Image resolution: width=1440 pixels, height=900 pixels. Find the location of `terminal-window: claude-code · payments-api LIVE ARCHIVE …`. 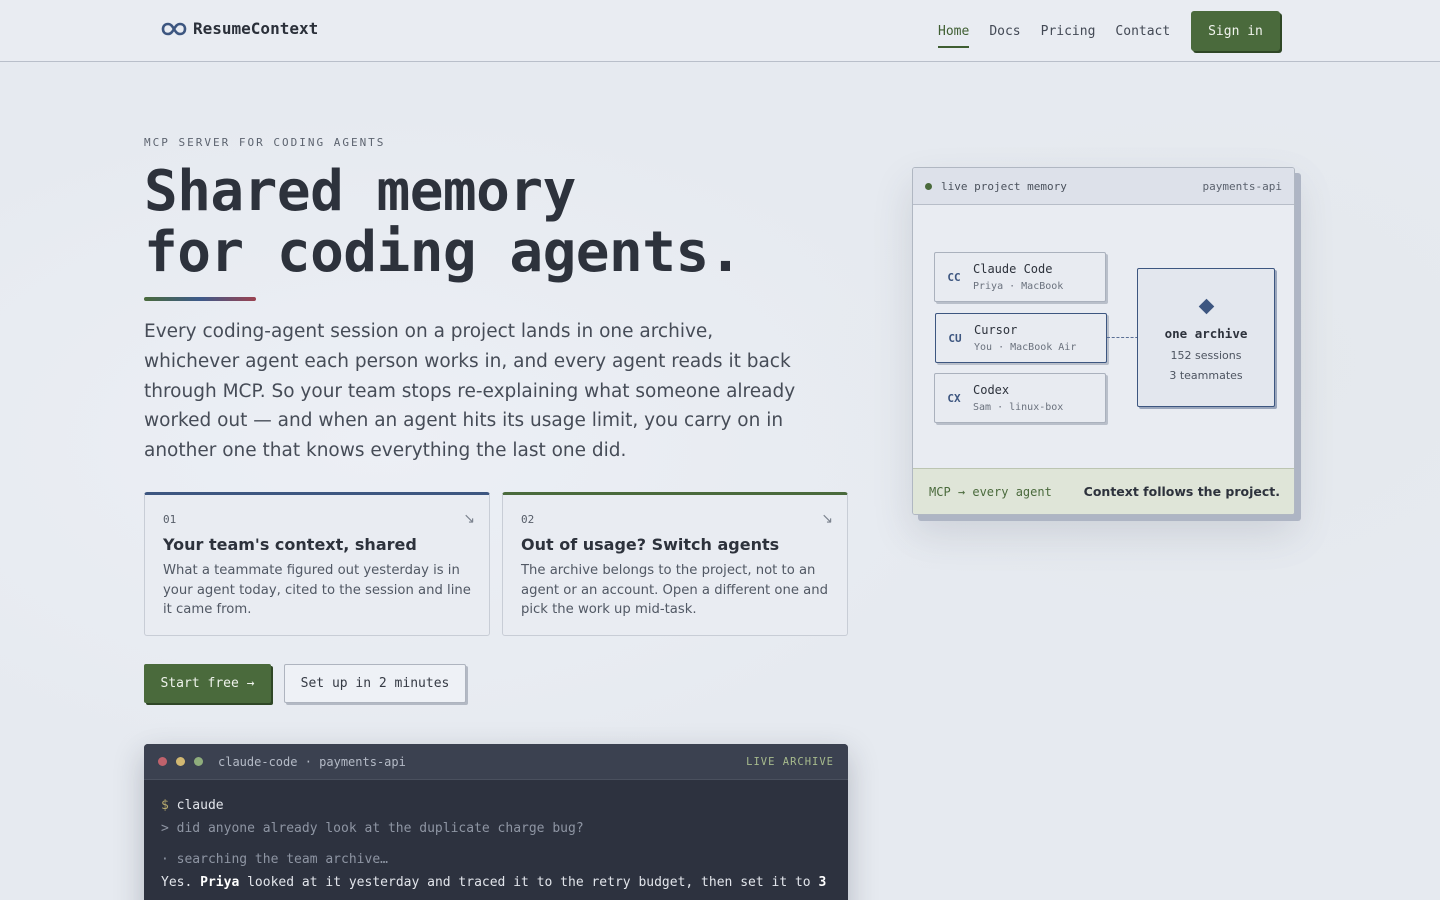

terminal-window: claude-code · payments-api LIVE ARCHIVE … is located at coordinates (496, 822).